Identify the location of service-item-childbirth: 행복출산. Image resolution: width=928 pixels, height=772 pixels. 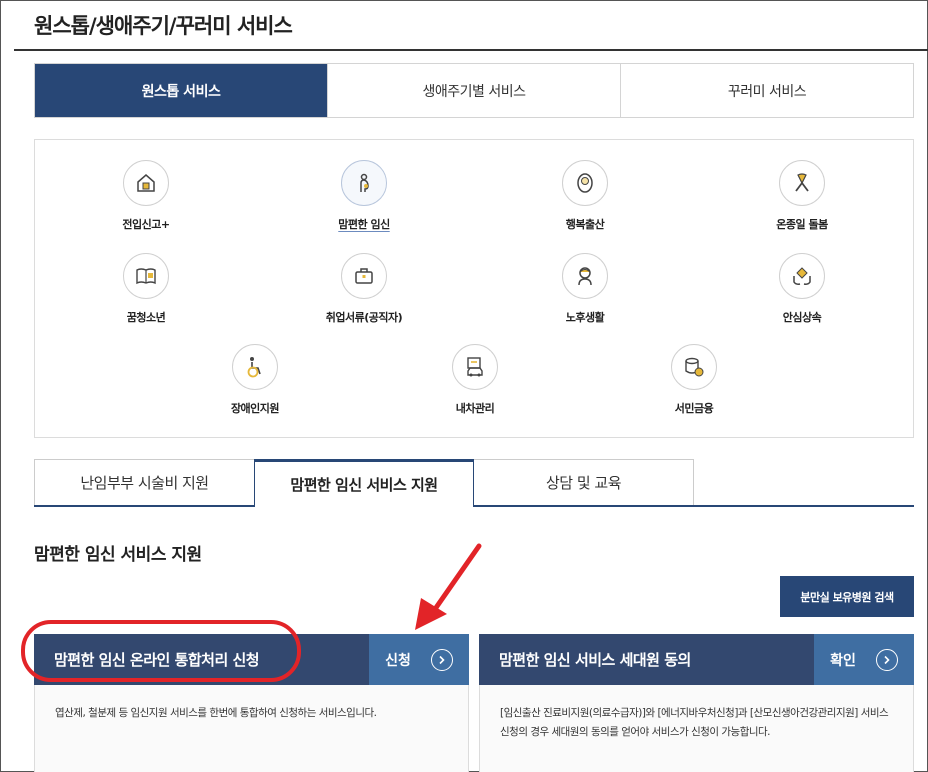
(585, 196).